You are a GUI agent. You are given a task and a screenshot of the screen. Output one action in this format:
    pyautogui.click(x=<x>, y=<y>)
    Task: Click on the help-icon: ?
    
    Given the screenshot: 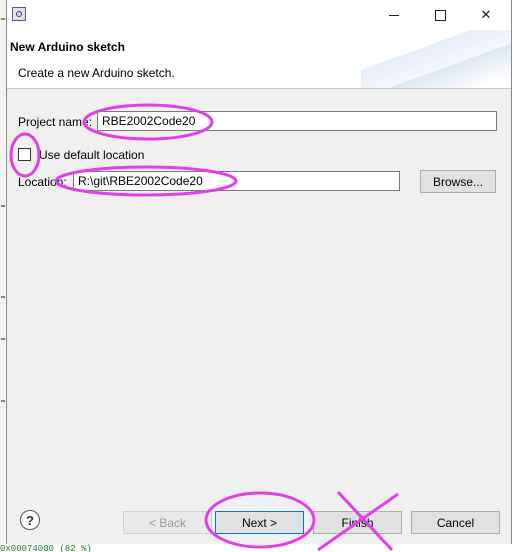 What is the action you would take?
    pyautogui.click(x=30, y=520)
    